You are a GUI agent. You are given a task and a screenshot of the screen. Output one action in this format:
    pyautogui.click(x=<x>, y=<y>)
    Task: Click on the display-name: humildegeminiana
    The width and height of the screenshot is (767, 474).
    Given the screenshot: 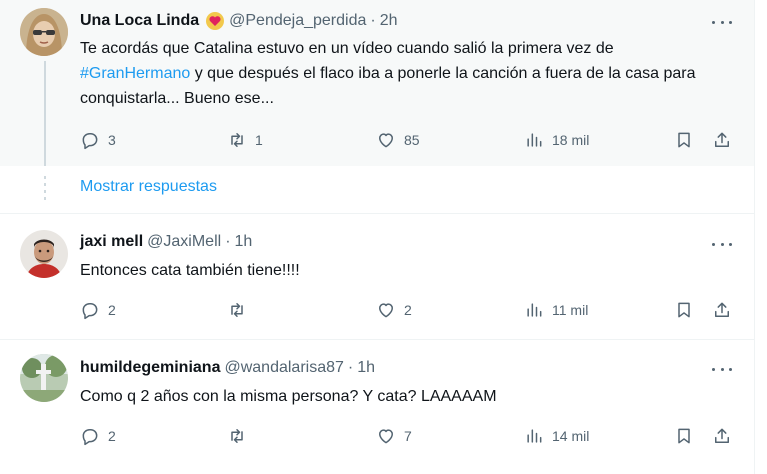 What is the action you would take?
    pyautogui.click(x=150, y=368)
    